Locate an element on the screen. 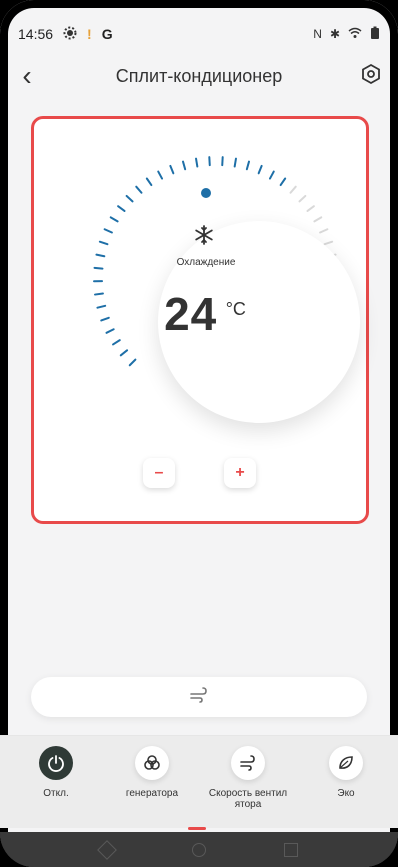 Image resolution: width=398 pixels, height=867 pixels. dial-knob is located at coordinates (206, 193).